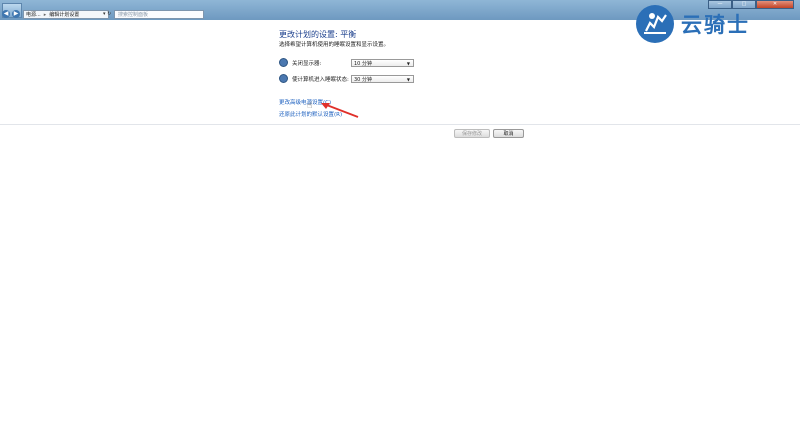 This screenshot has width=800, height=434. Describe the element at coordinates (400, 124) in the screenshot. I see `divider` at that location.